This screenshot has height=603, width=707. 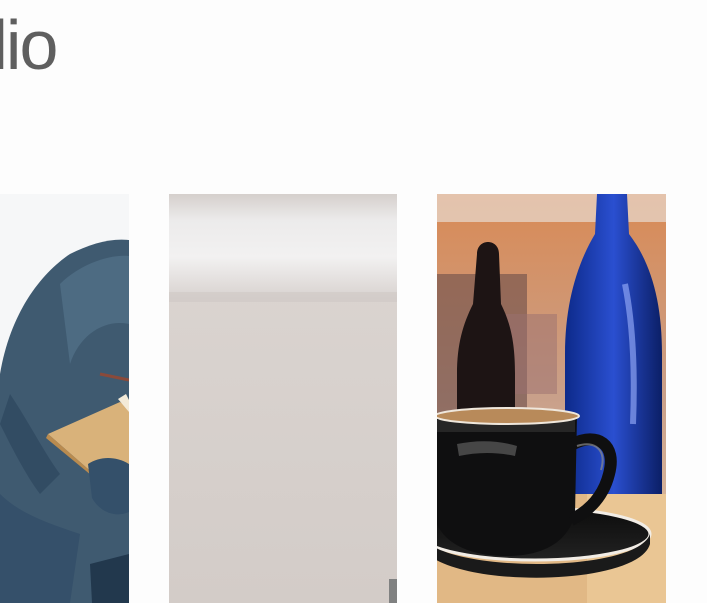 I want to click on person-reading-book-photo, so click(x=64, y=398).